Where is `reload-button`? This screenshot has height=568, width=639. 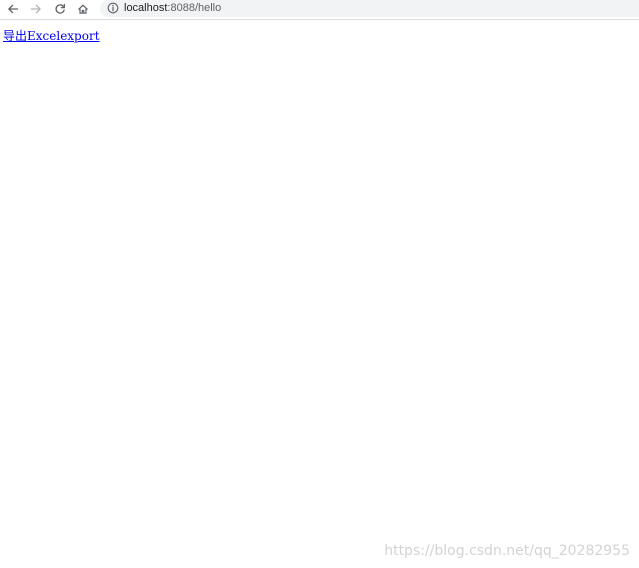 reload-button is located at coordinates (60, 9).